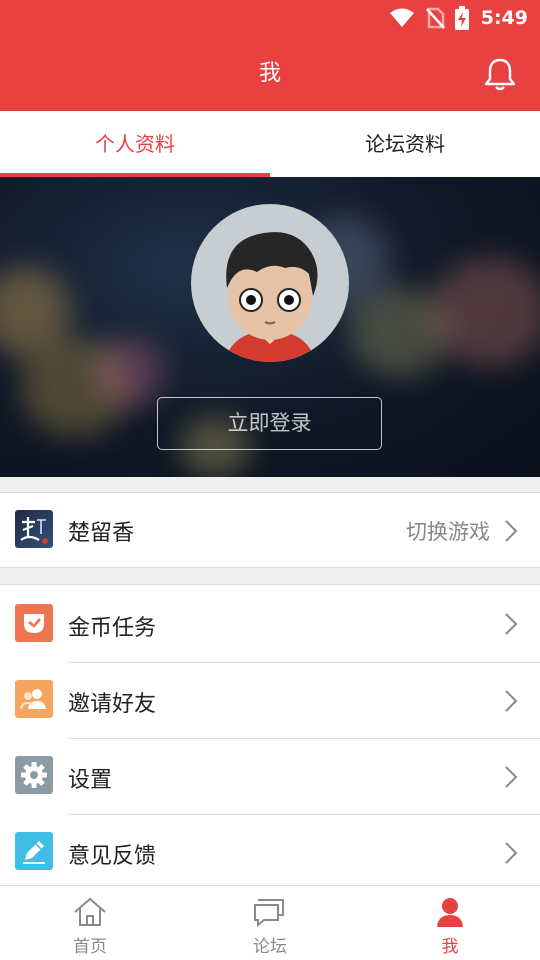  Describe the element at coordinates (405, 144) in the screenshot. I see `tab-forum-info: 论坛资料` at that location.